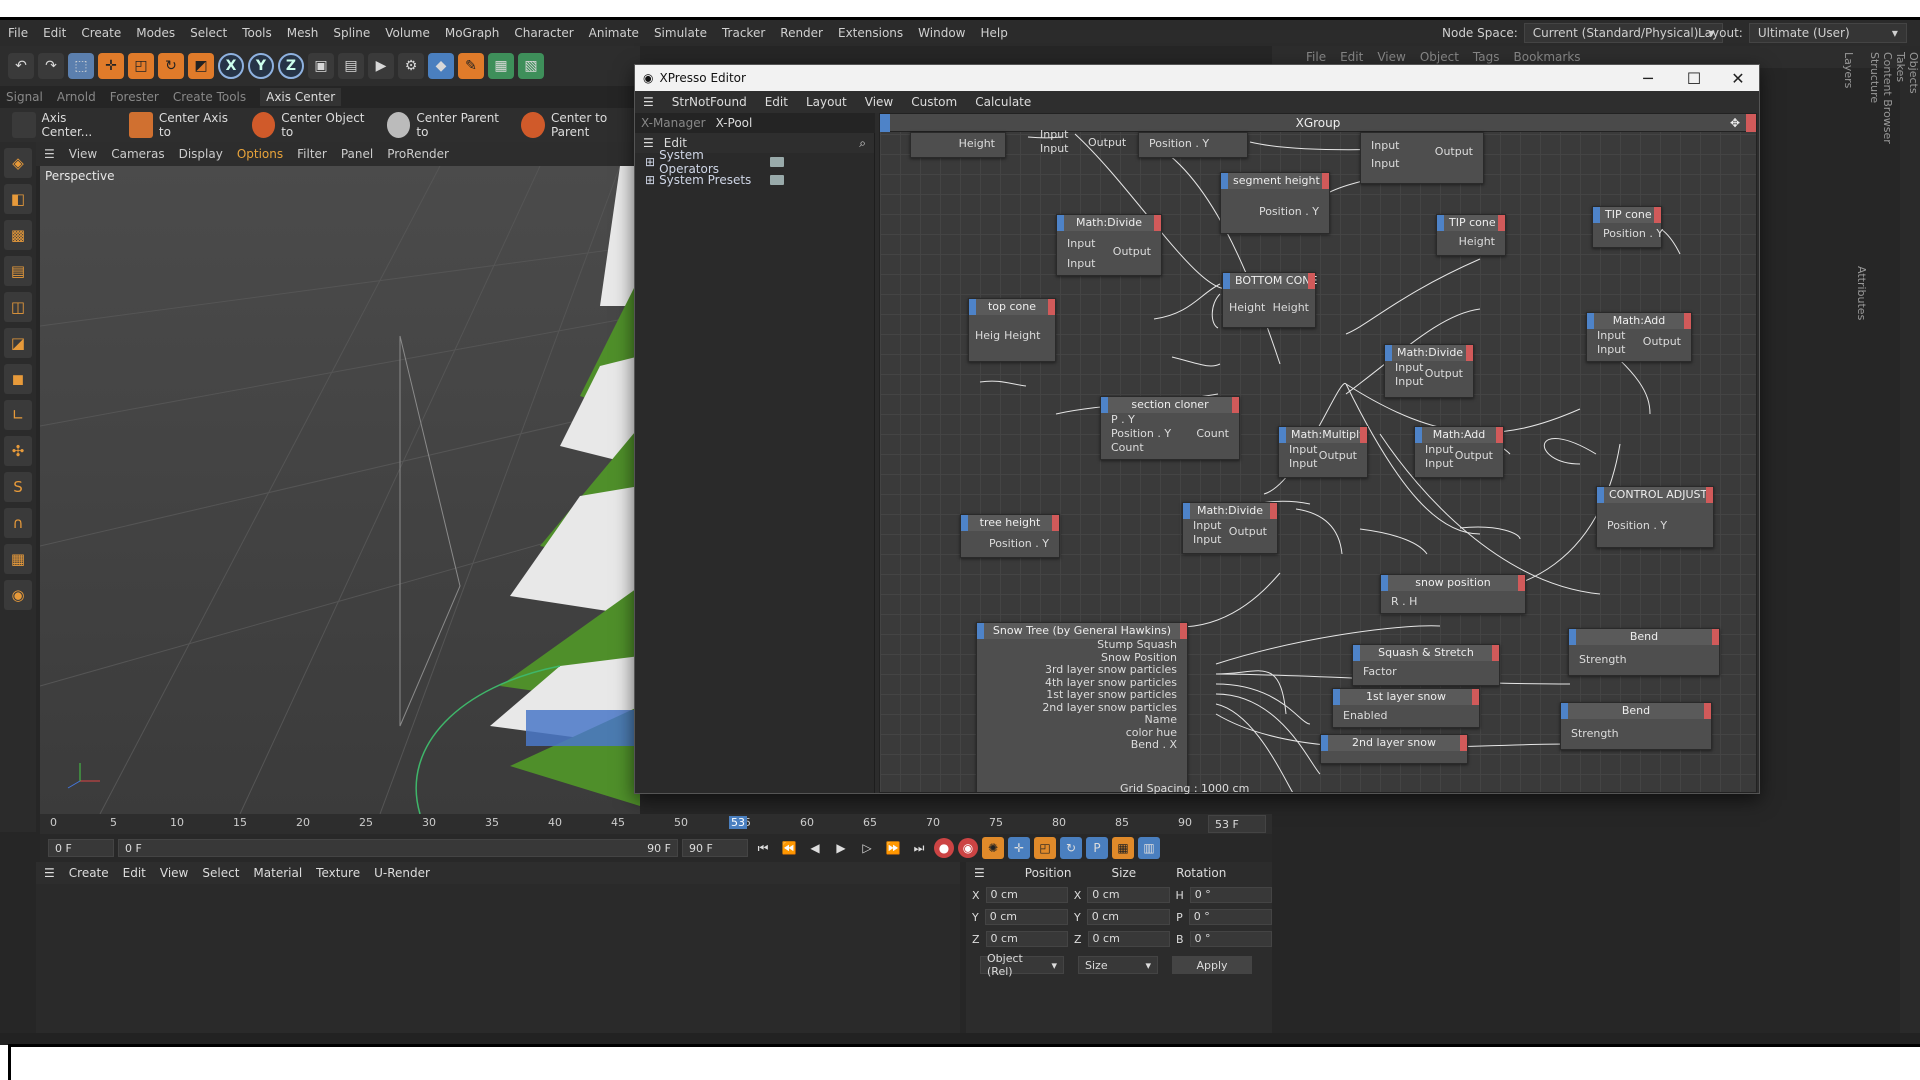 This screenshot has width=1920, height=1080. What do you see at coordinates (531, 66) in the screenshot?
I see `cloner-icon: ▧` at bounding box center [531, 66].